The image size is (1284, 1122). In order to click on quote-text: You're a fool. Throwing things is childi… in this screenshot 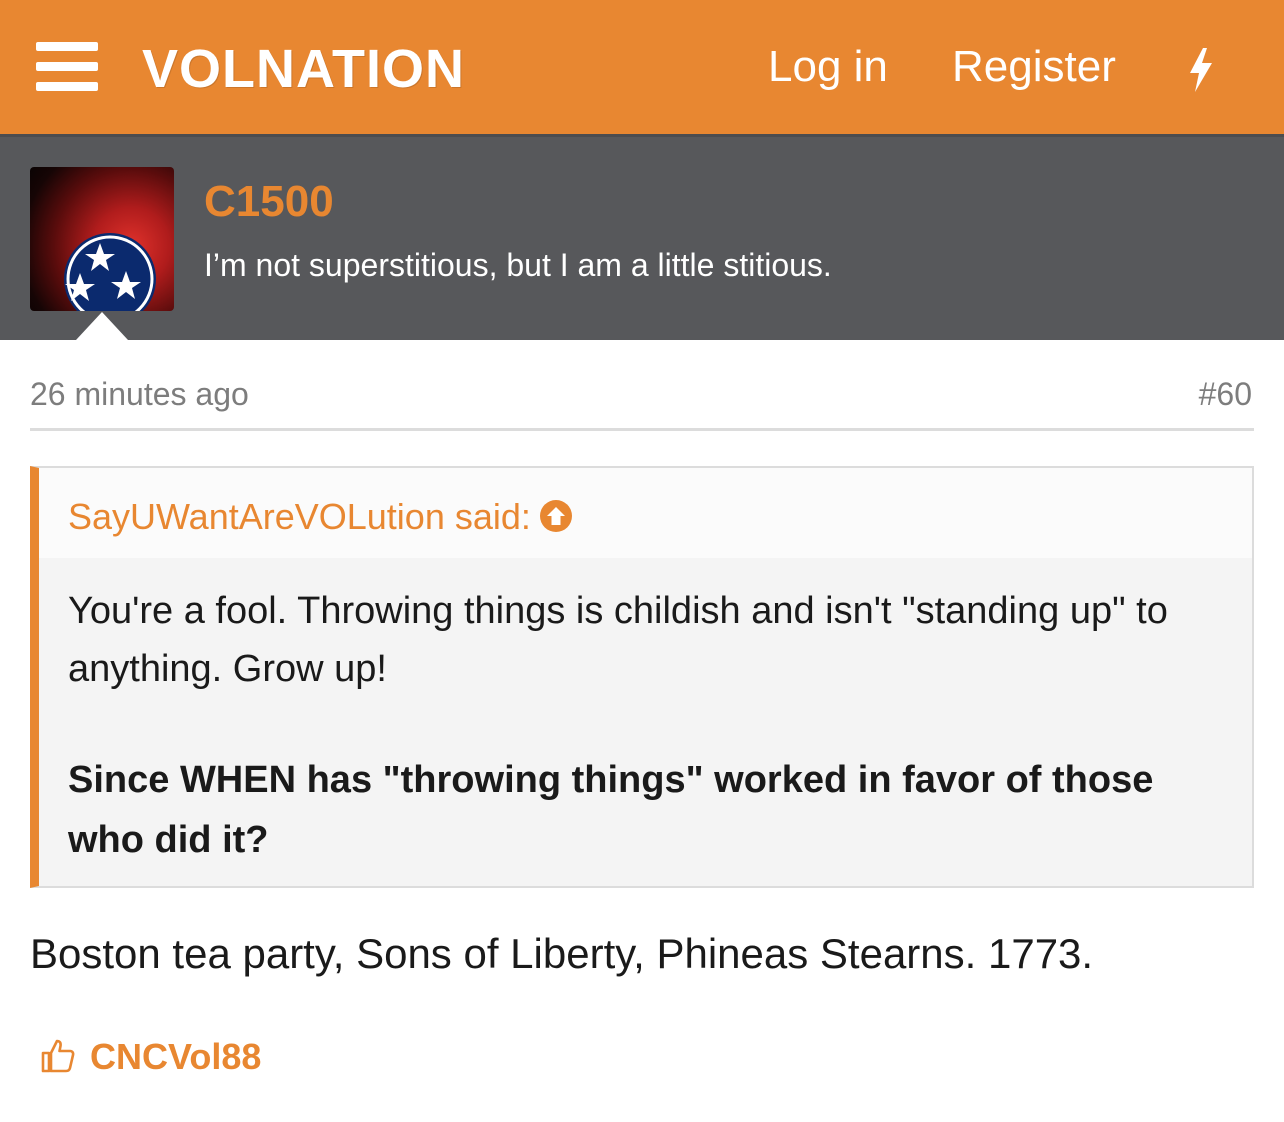, I will do `click(618, 640)`.